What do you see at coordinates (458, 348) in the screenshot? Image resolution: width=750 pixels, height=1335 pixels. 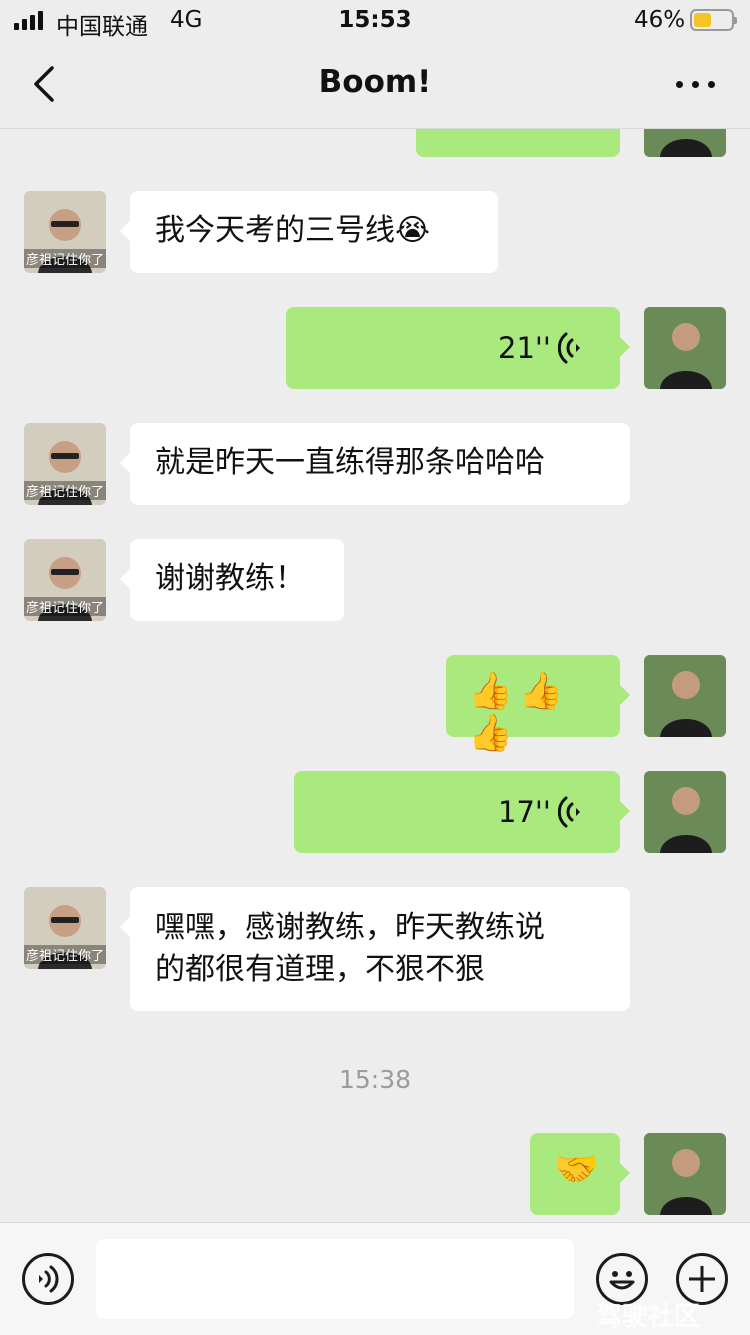 I see `voice-message: 21''` at bounding box center [458, 348].